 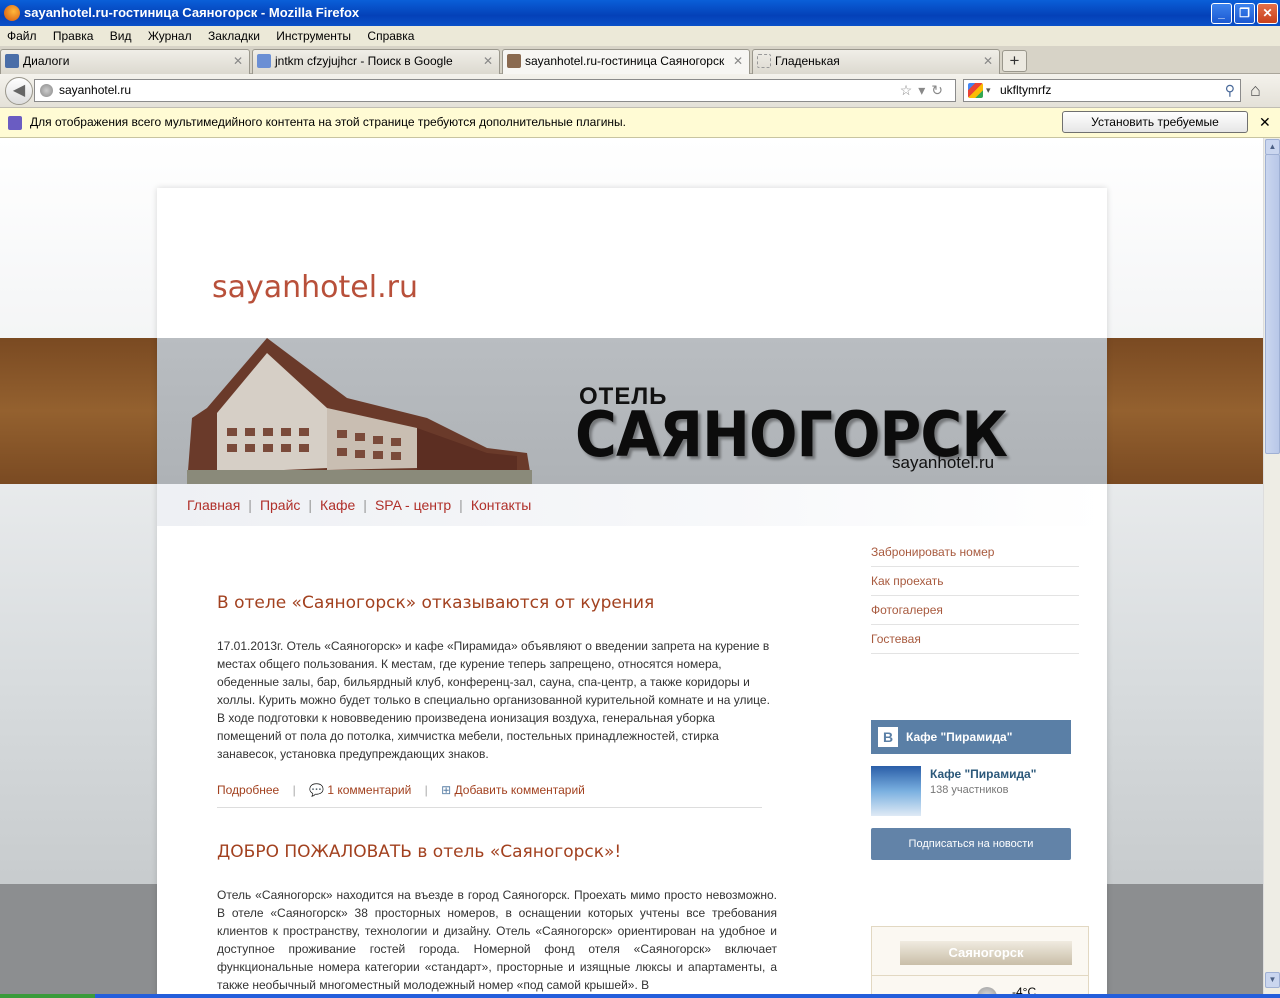 I want to click on dropdown-icon: ▾, so click(x=988, y=90).